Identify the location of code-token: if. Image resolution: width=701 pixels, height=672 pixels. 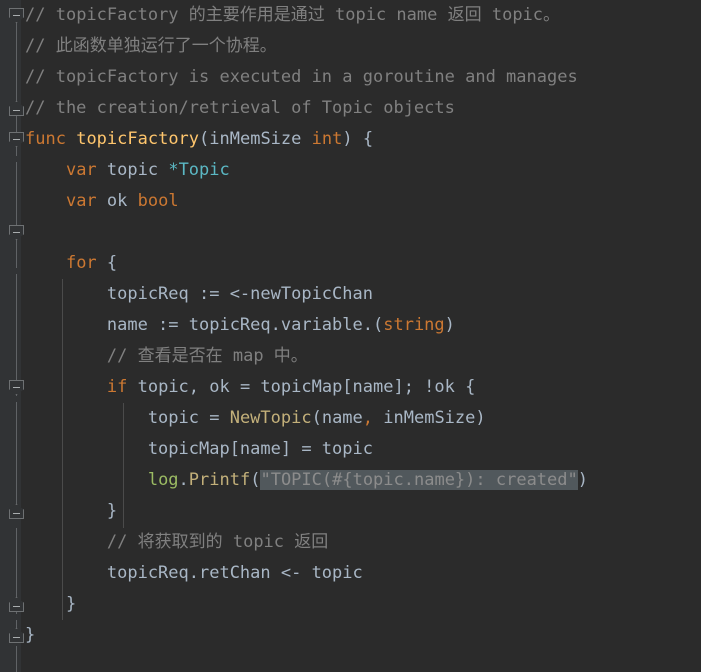
(117, 387).